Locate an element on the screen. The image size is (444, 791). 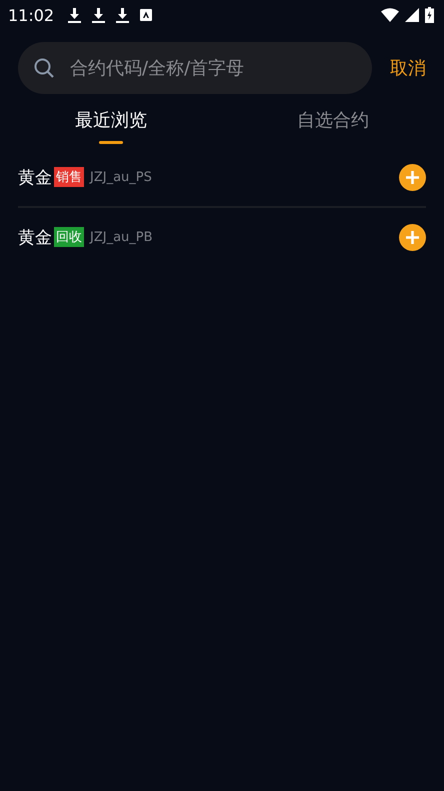
signal-icon is located at coordinates (412, 15).